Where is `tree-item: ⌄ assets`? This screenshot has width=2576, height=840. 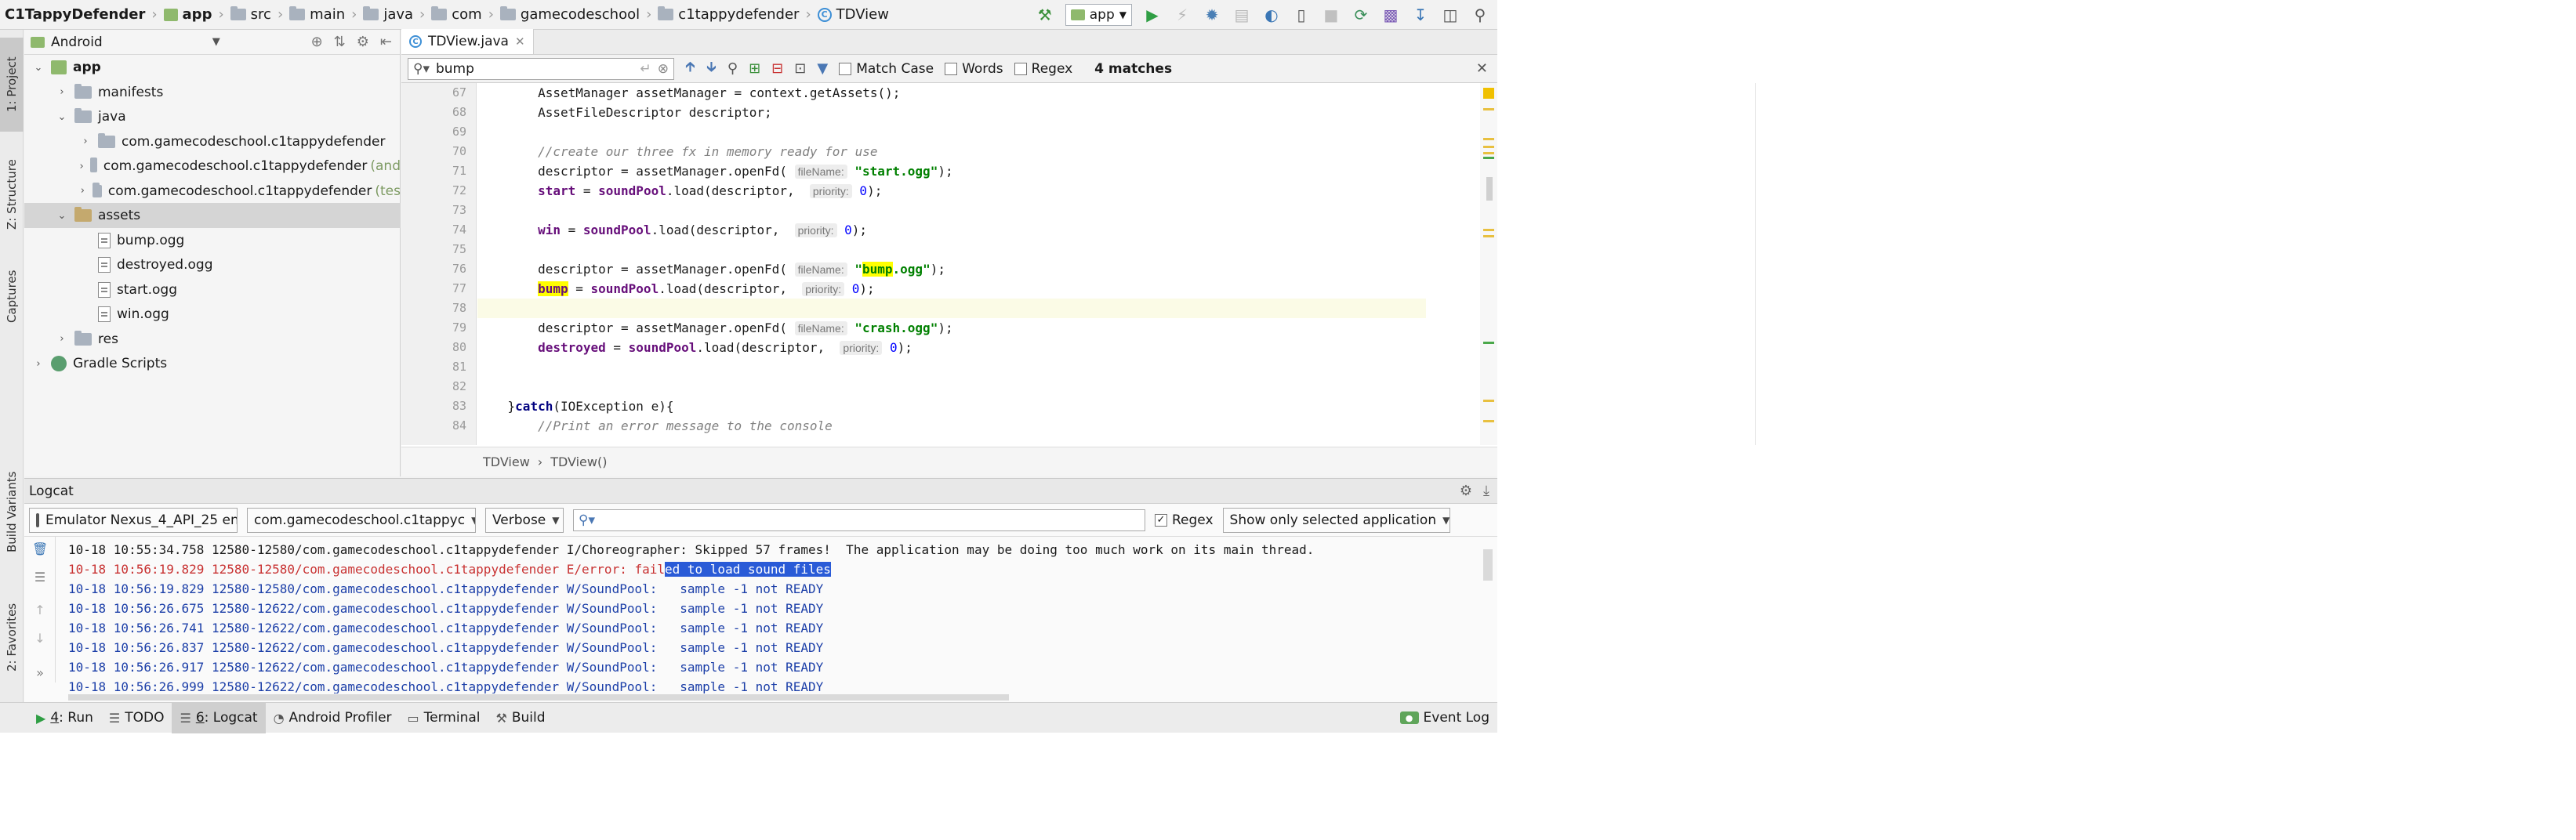 tree-item: ⌄ assets is located at coordinates (212, 216).